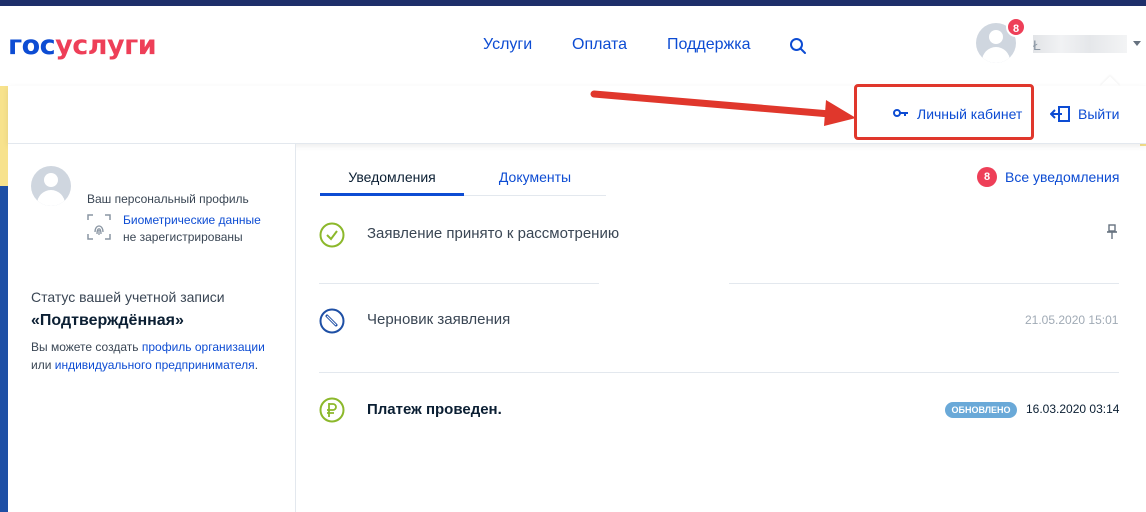 This screenshot has height=512, width=1146. I want to click on profile-hint-line-1: Вы можете создать профиль организации, so click(148, 347).